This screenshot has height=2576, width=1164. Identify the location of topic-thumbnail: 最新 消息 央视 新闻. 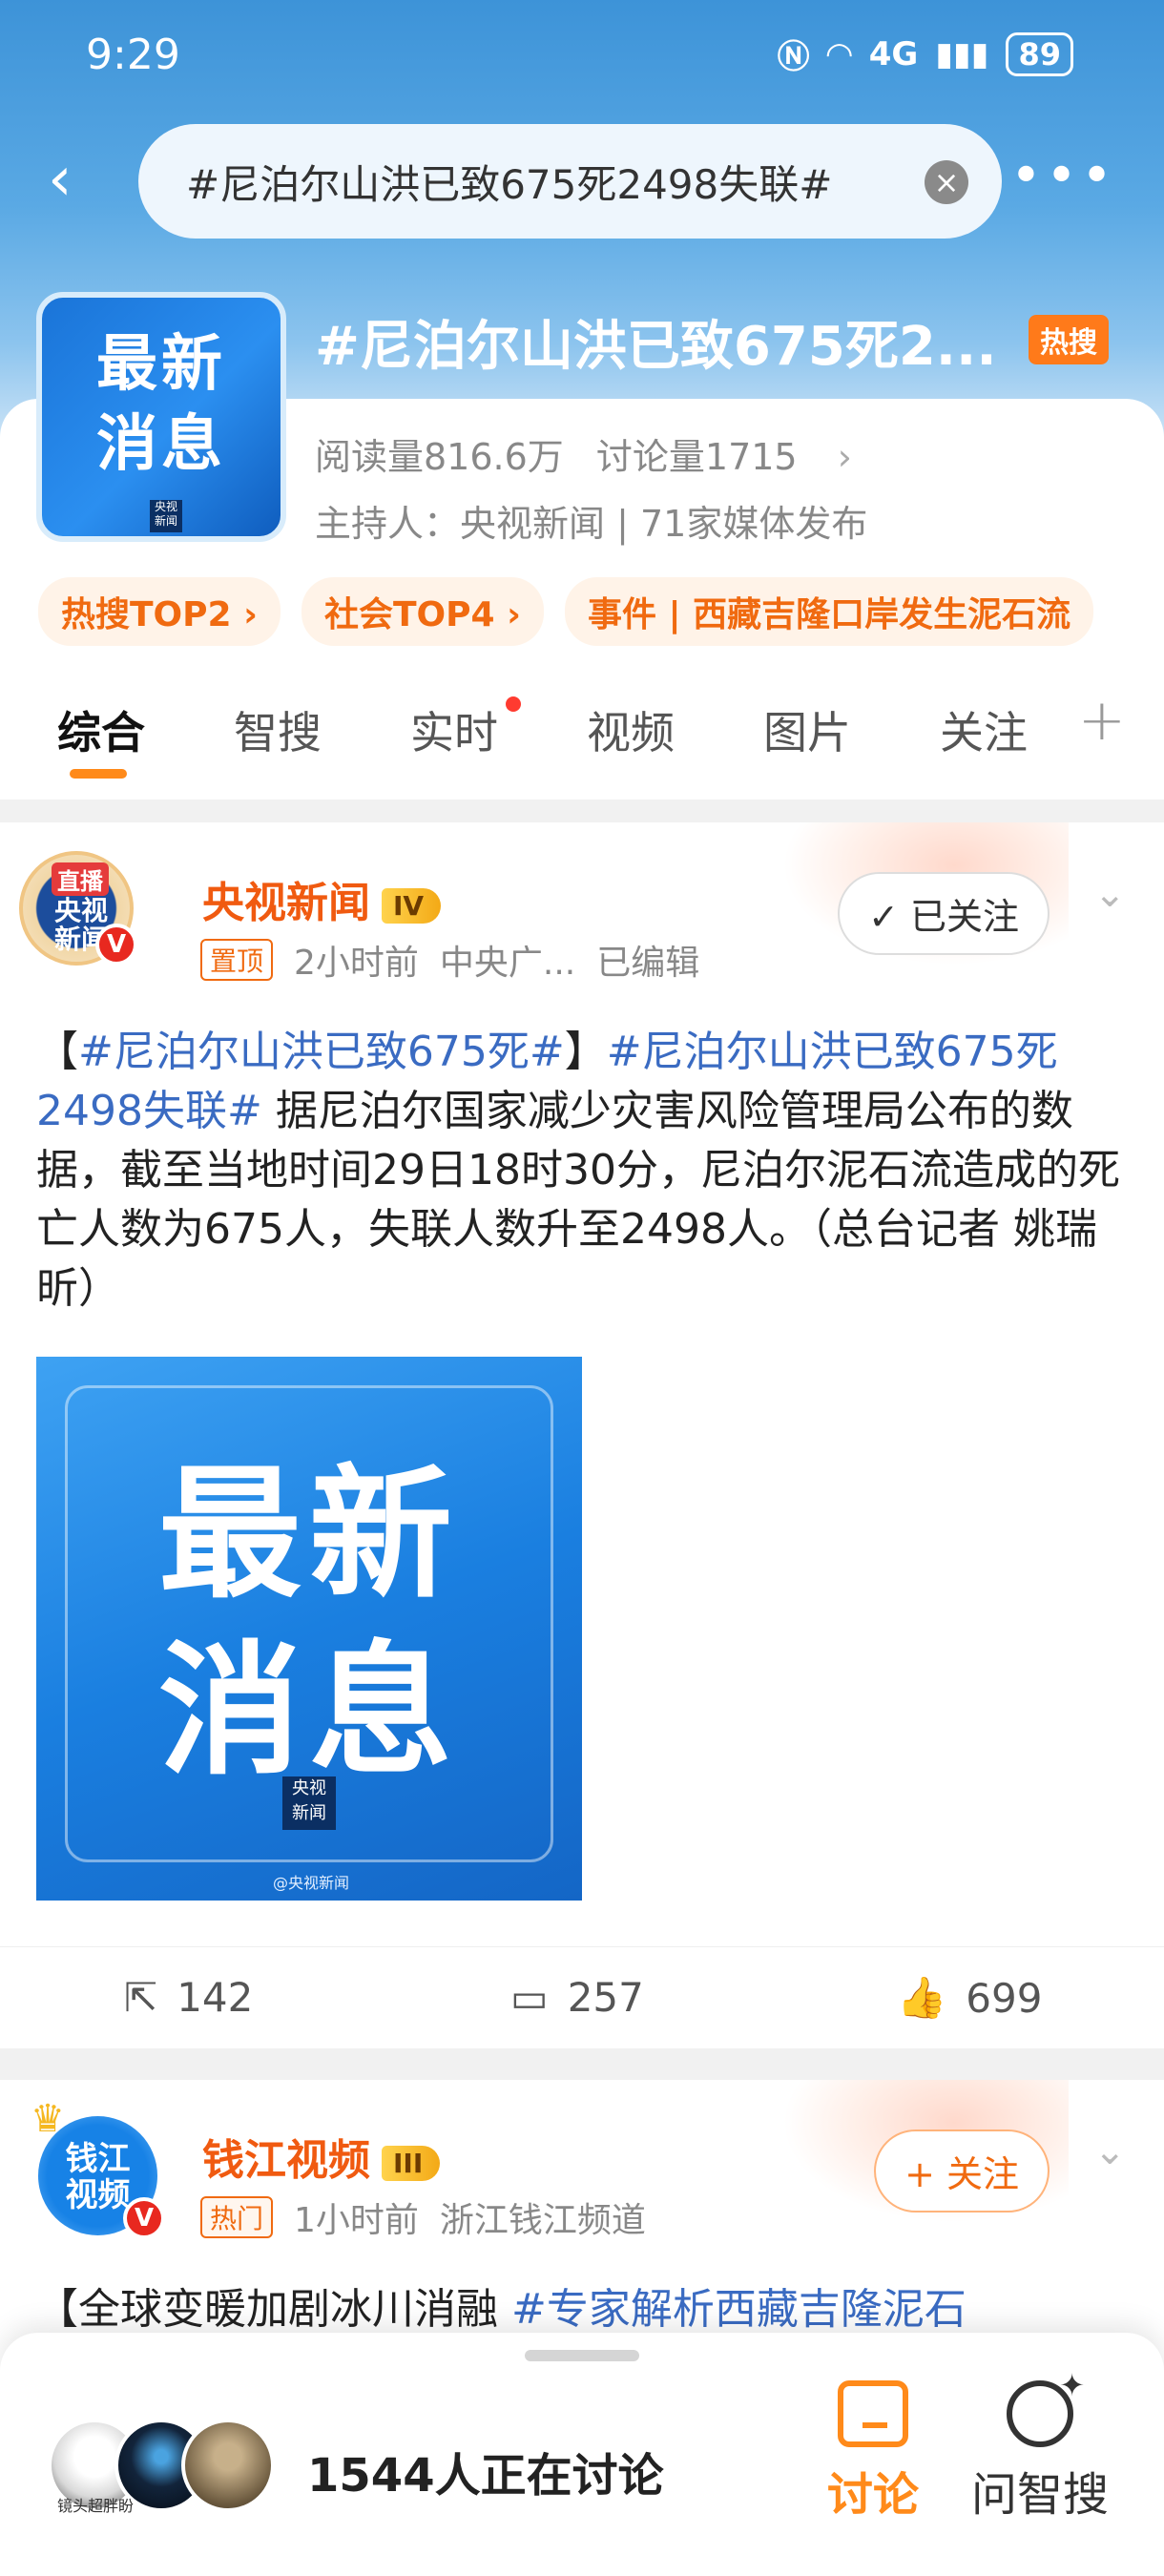
(161, 417).